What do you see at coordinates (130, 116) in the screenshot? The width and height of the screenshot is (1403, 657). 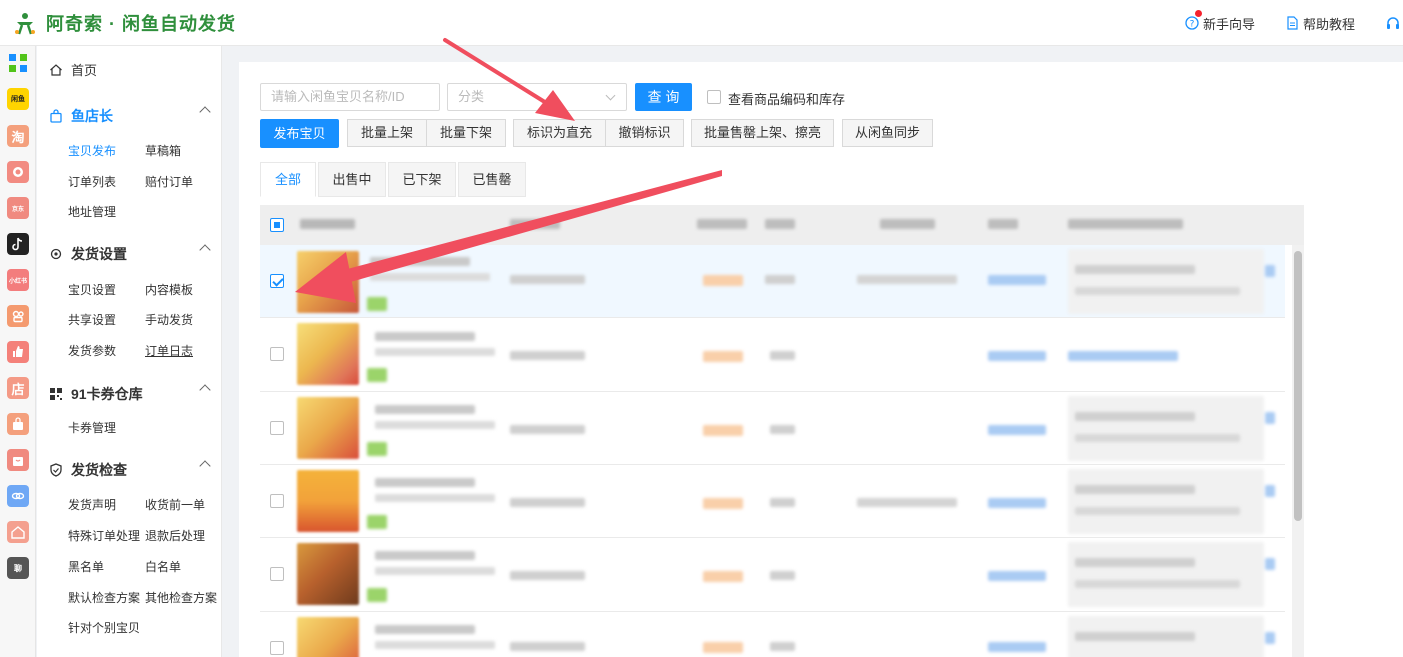 I see `section-yudianzhang: 鱼店长` at bounding box center [130, 116].